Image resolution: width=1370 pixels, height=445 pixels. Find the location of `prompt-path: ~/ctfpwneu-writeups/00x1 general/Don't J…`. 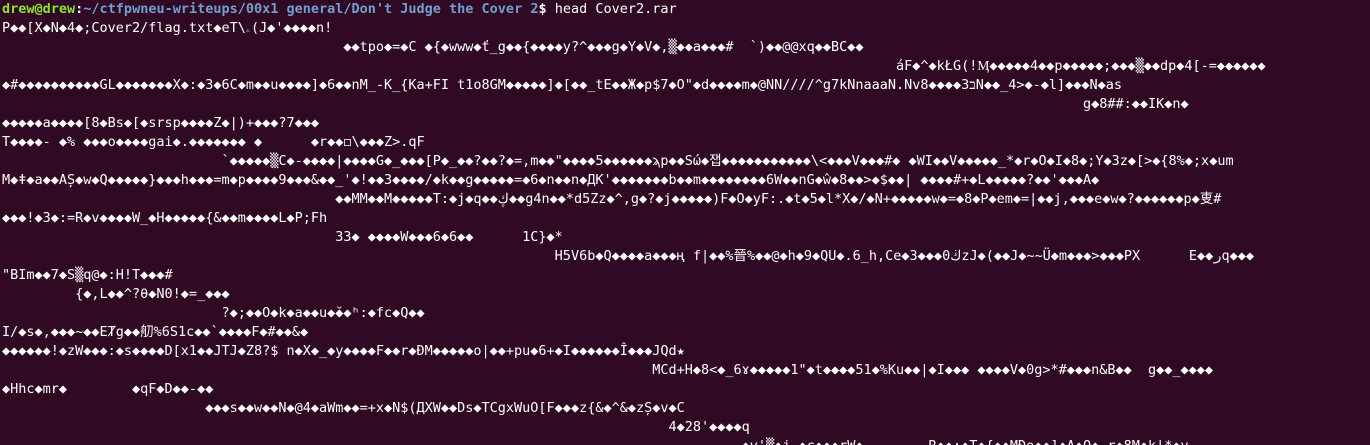

prompt-path: ~/ctfpwneu-writeups/00x1 general/Don't J… is located at coordinates (311, 9).